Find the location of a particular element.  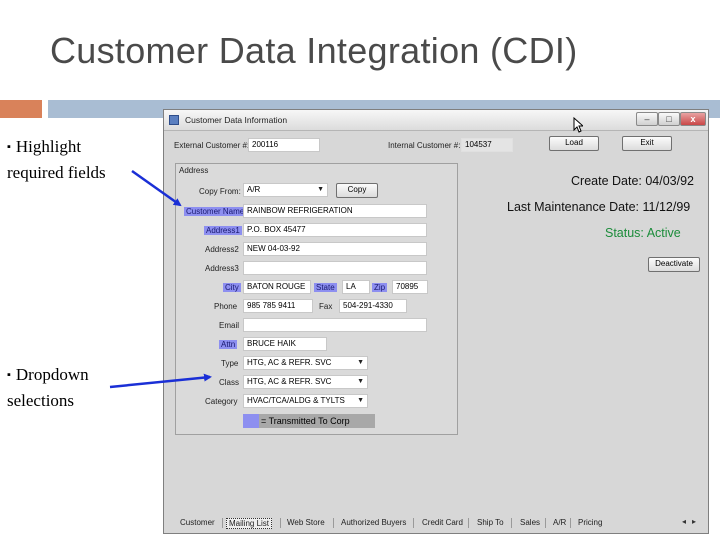

legend-swatch is located at coordinates (251, 421).